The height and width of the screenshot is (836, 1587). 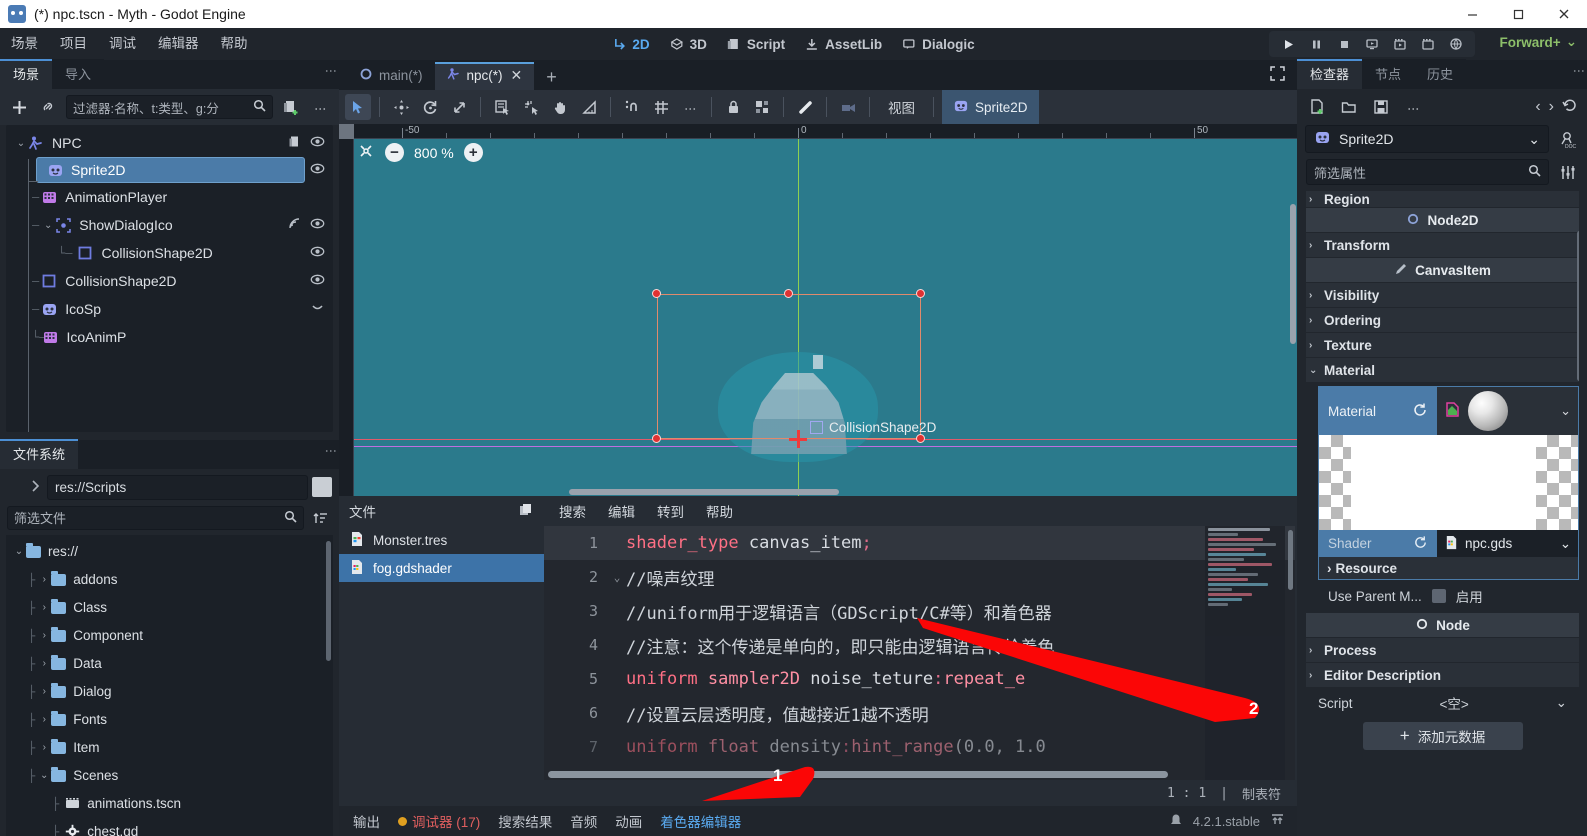 What do you see at coordinates (1448, 568) in the screenshot?
I see `prop-resource: › Resource` at bounding box center [1448, 568].